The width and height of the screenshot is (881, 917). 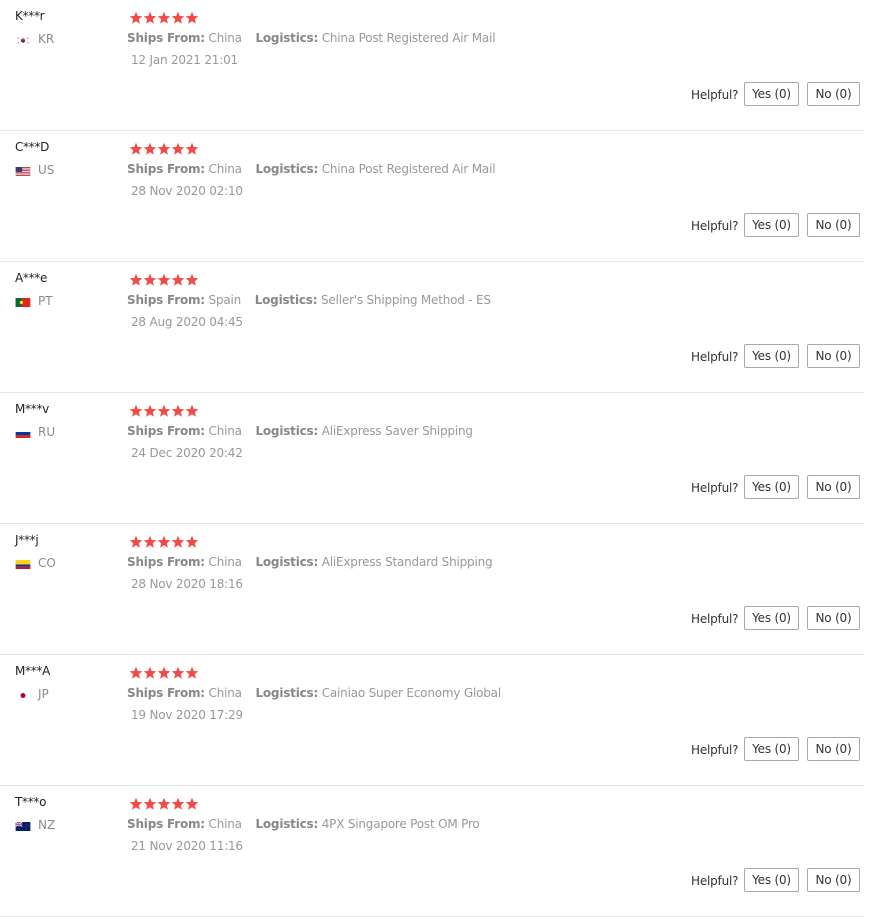 I want to click on reviewer-name: J***j, so click(x=27, y=540).